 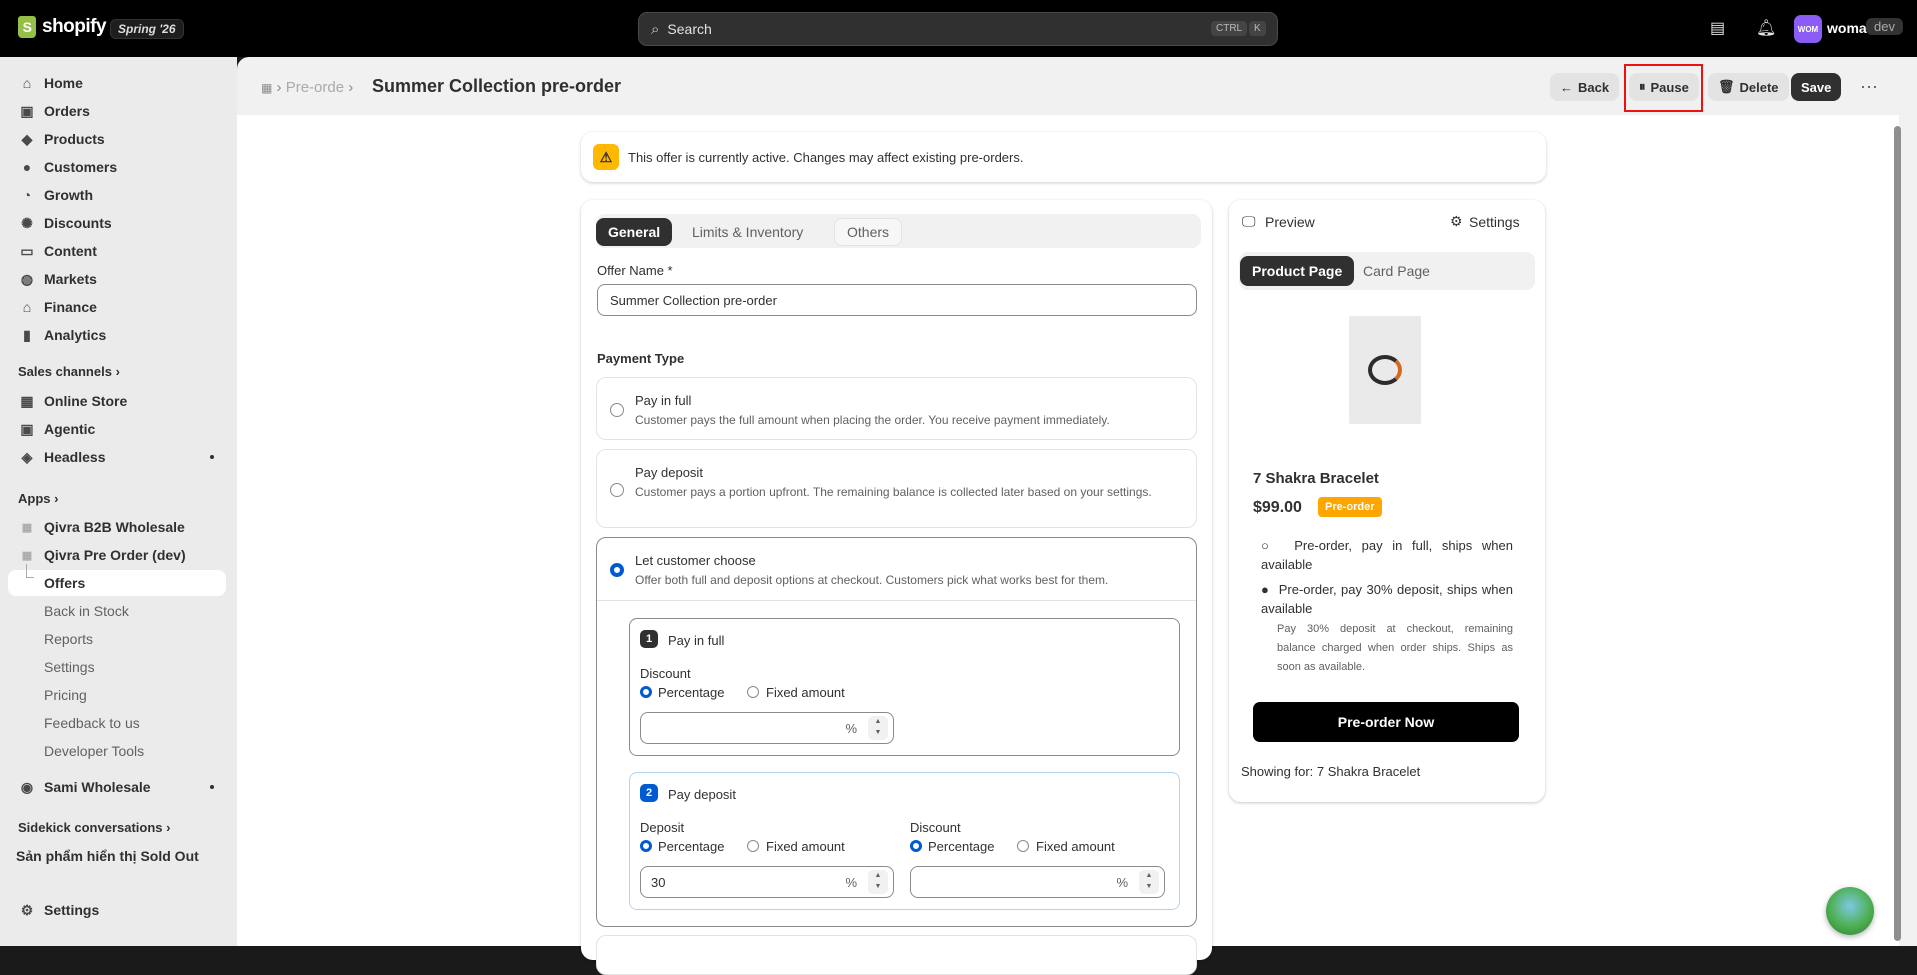 I want to click on section-label: Sidekick conversations, so click(x=90, y=827).